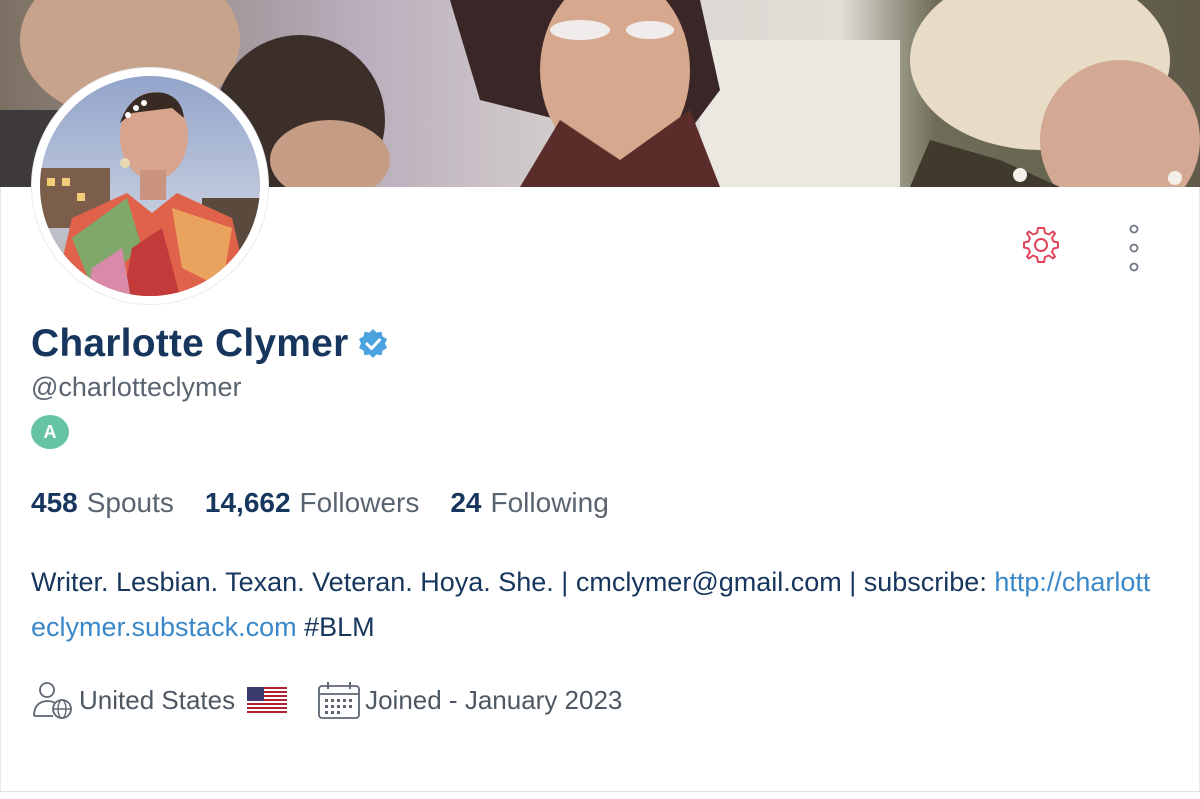 This screenshot has width=1200, height=799. I want to click on spouts-stat: 458 Spouts, so click(102, 503).